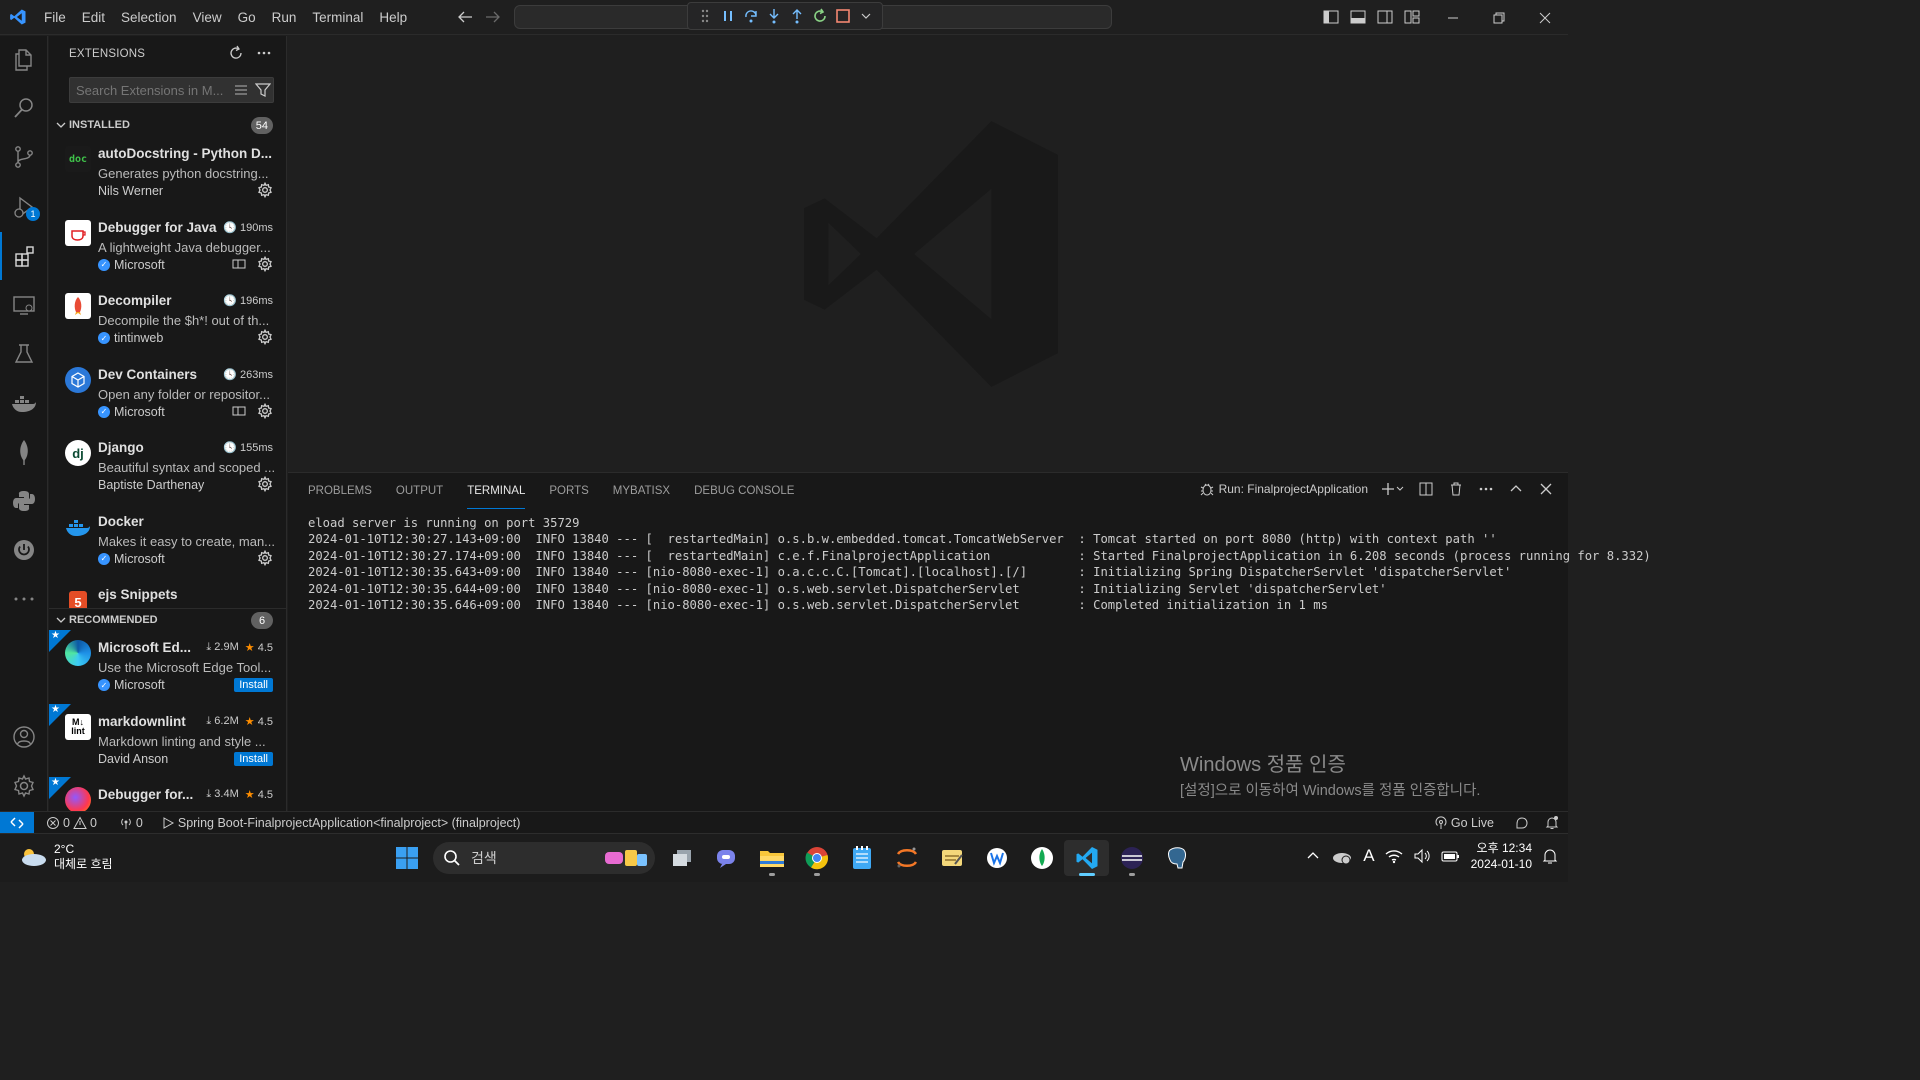 The height and width of the screenshot is (1080, 1920). What do you see at coordinates (906, 858) in the screenshot?
I see `jupyter-icon` at bounding box center [906, 858].